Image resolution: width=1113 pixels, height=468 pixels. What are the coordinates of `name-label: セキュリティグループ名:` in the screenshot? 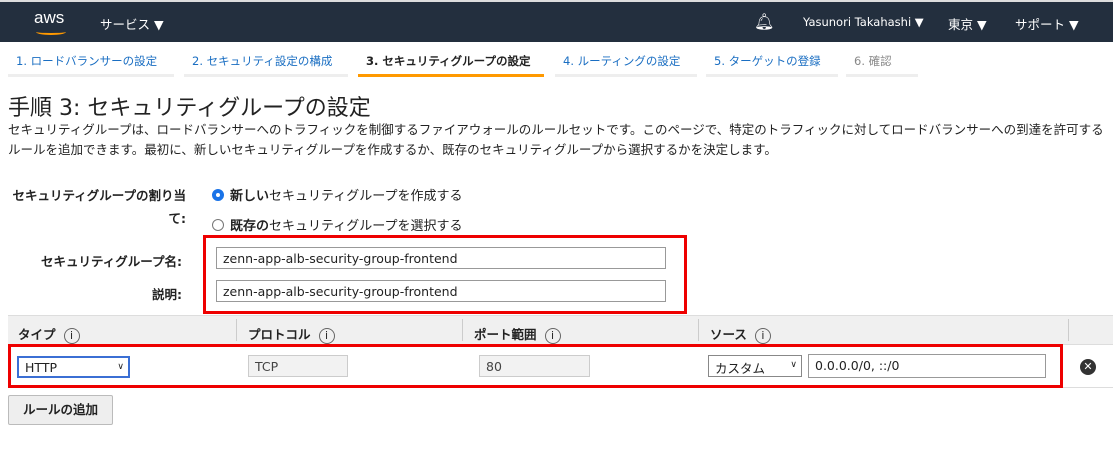 It's located at (111, 261).